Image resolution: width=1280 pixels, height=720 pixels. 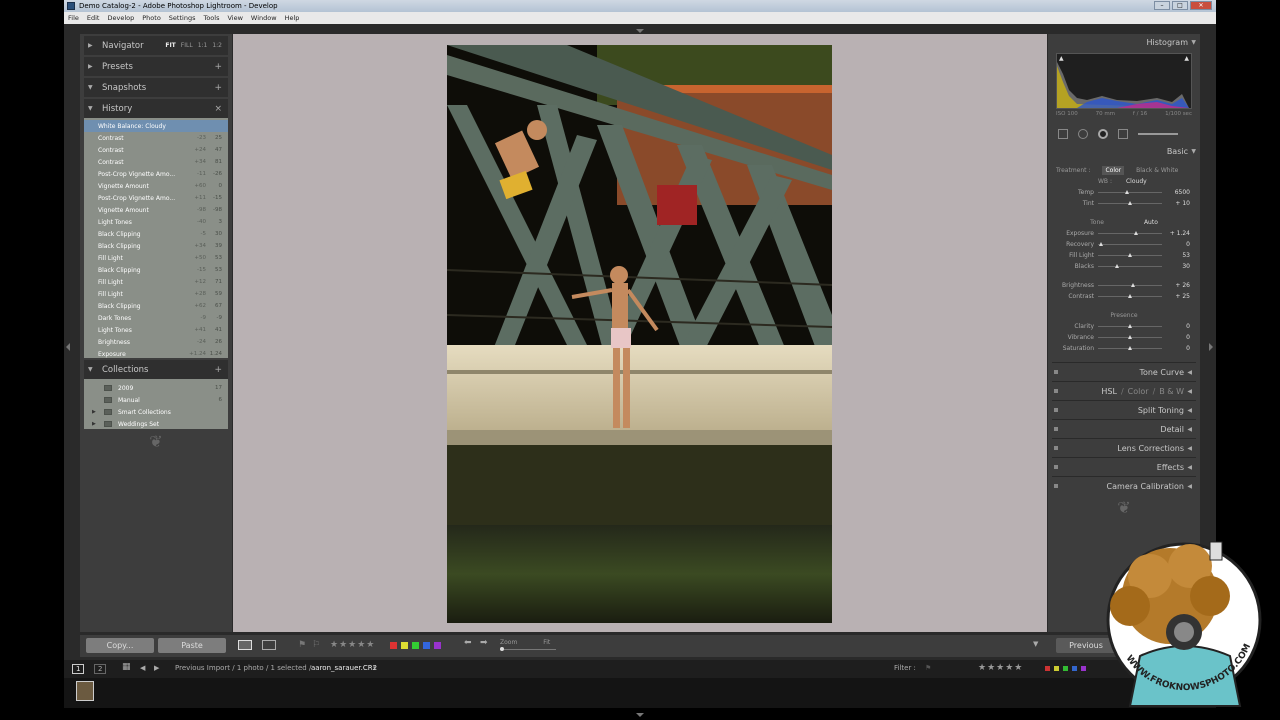 What do you see at coordinates (1158, 134) in the screenshot?
I see `adjustment-brush-tool-icon` at bounding box center [1158, 134].